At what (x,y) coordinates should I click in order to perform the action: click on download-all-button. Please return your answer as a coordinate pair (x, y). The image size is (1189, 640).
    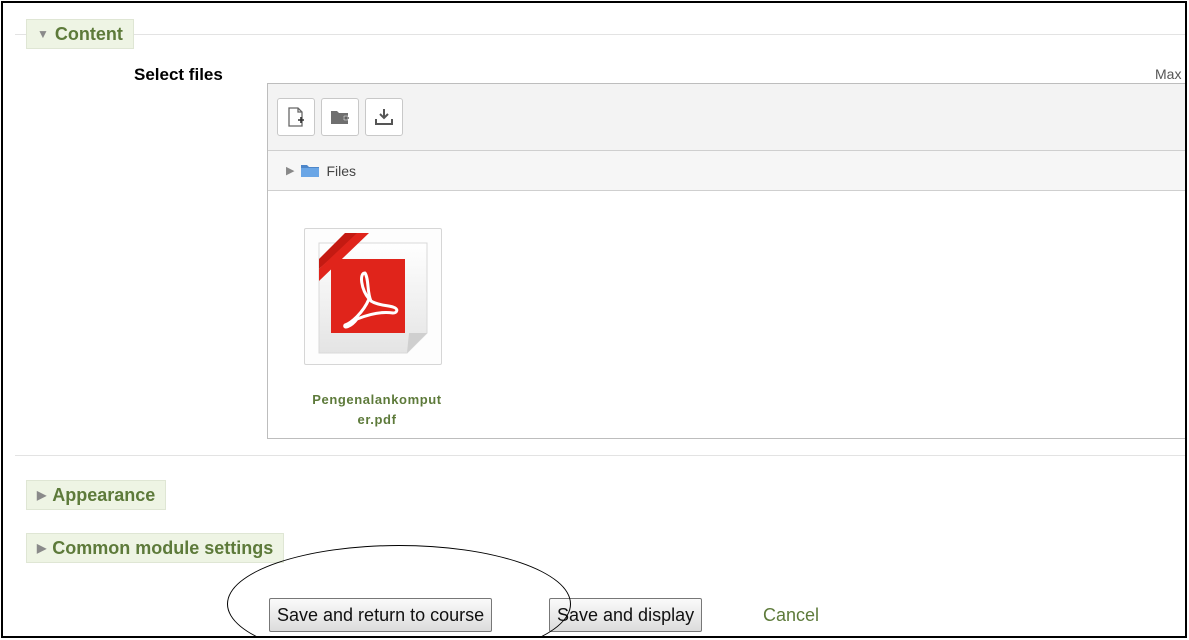
    Looking at the image, I should click on (384, 117).